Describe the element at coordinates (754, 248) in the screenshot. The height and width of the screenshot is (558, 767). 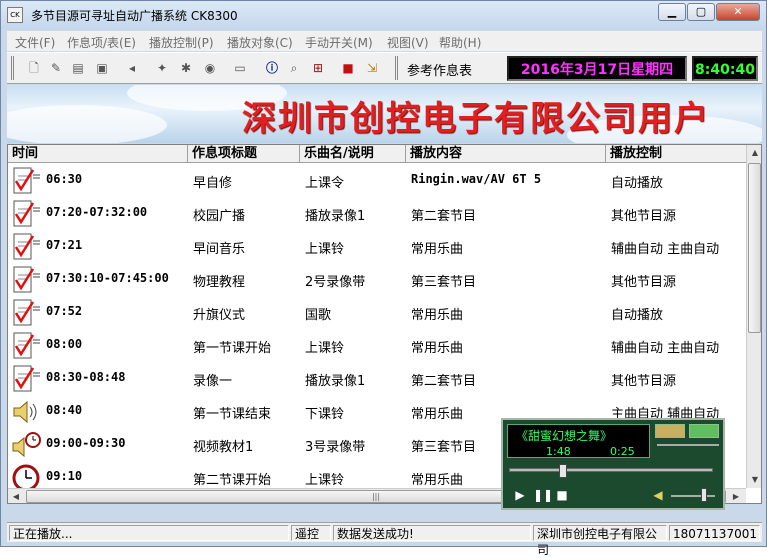
I see `vertical-scroll-thumb` at that location.